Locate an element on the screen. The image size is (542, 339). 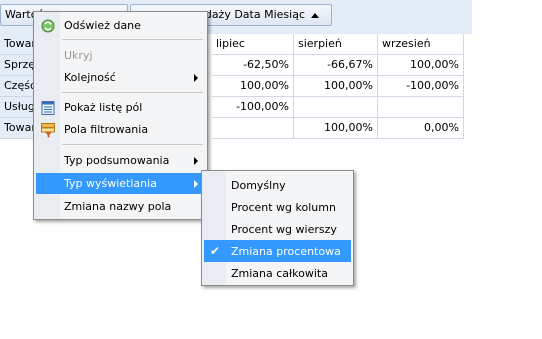
menu-item-label: Procent wg wierszy is located at coordinates (284, 229).